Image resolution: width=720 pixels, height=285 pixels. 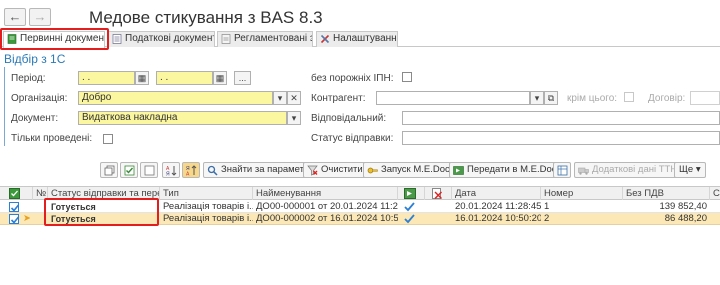 What do you see at coordinates (4, 106) in the screenshot?
I see `section-divider` at bounding box center [4, 106].